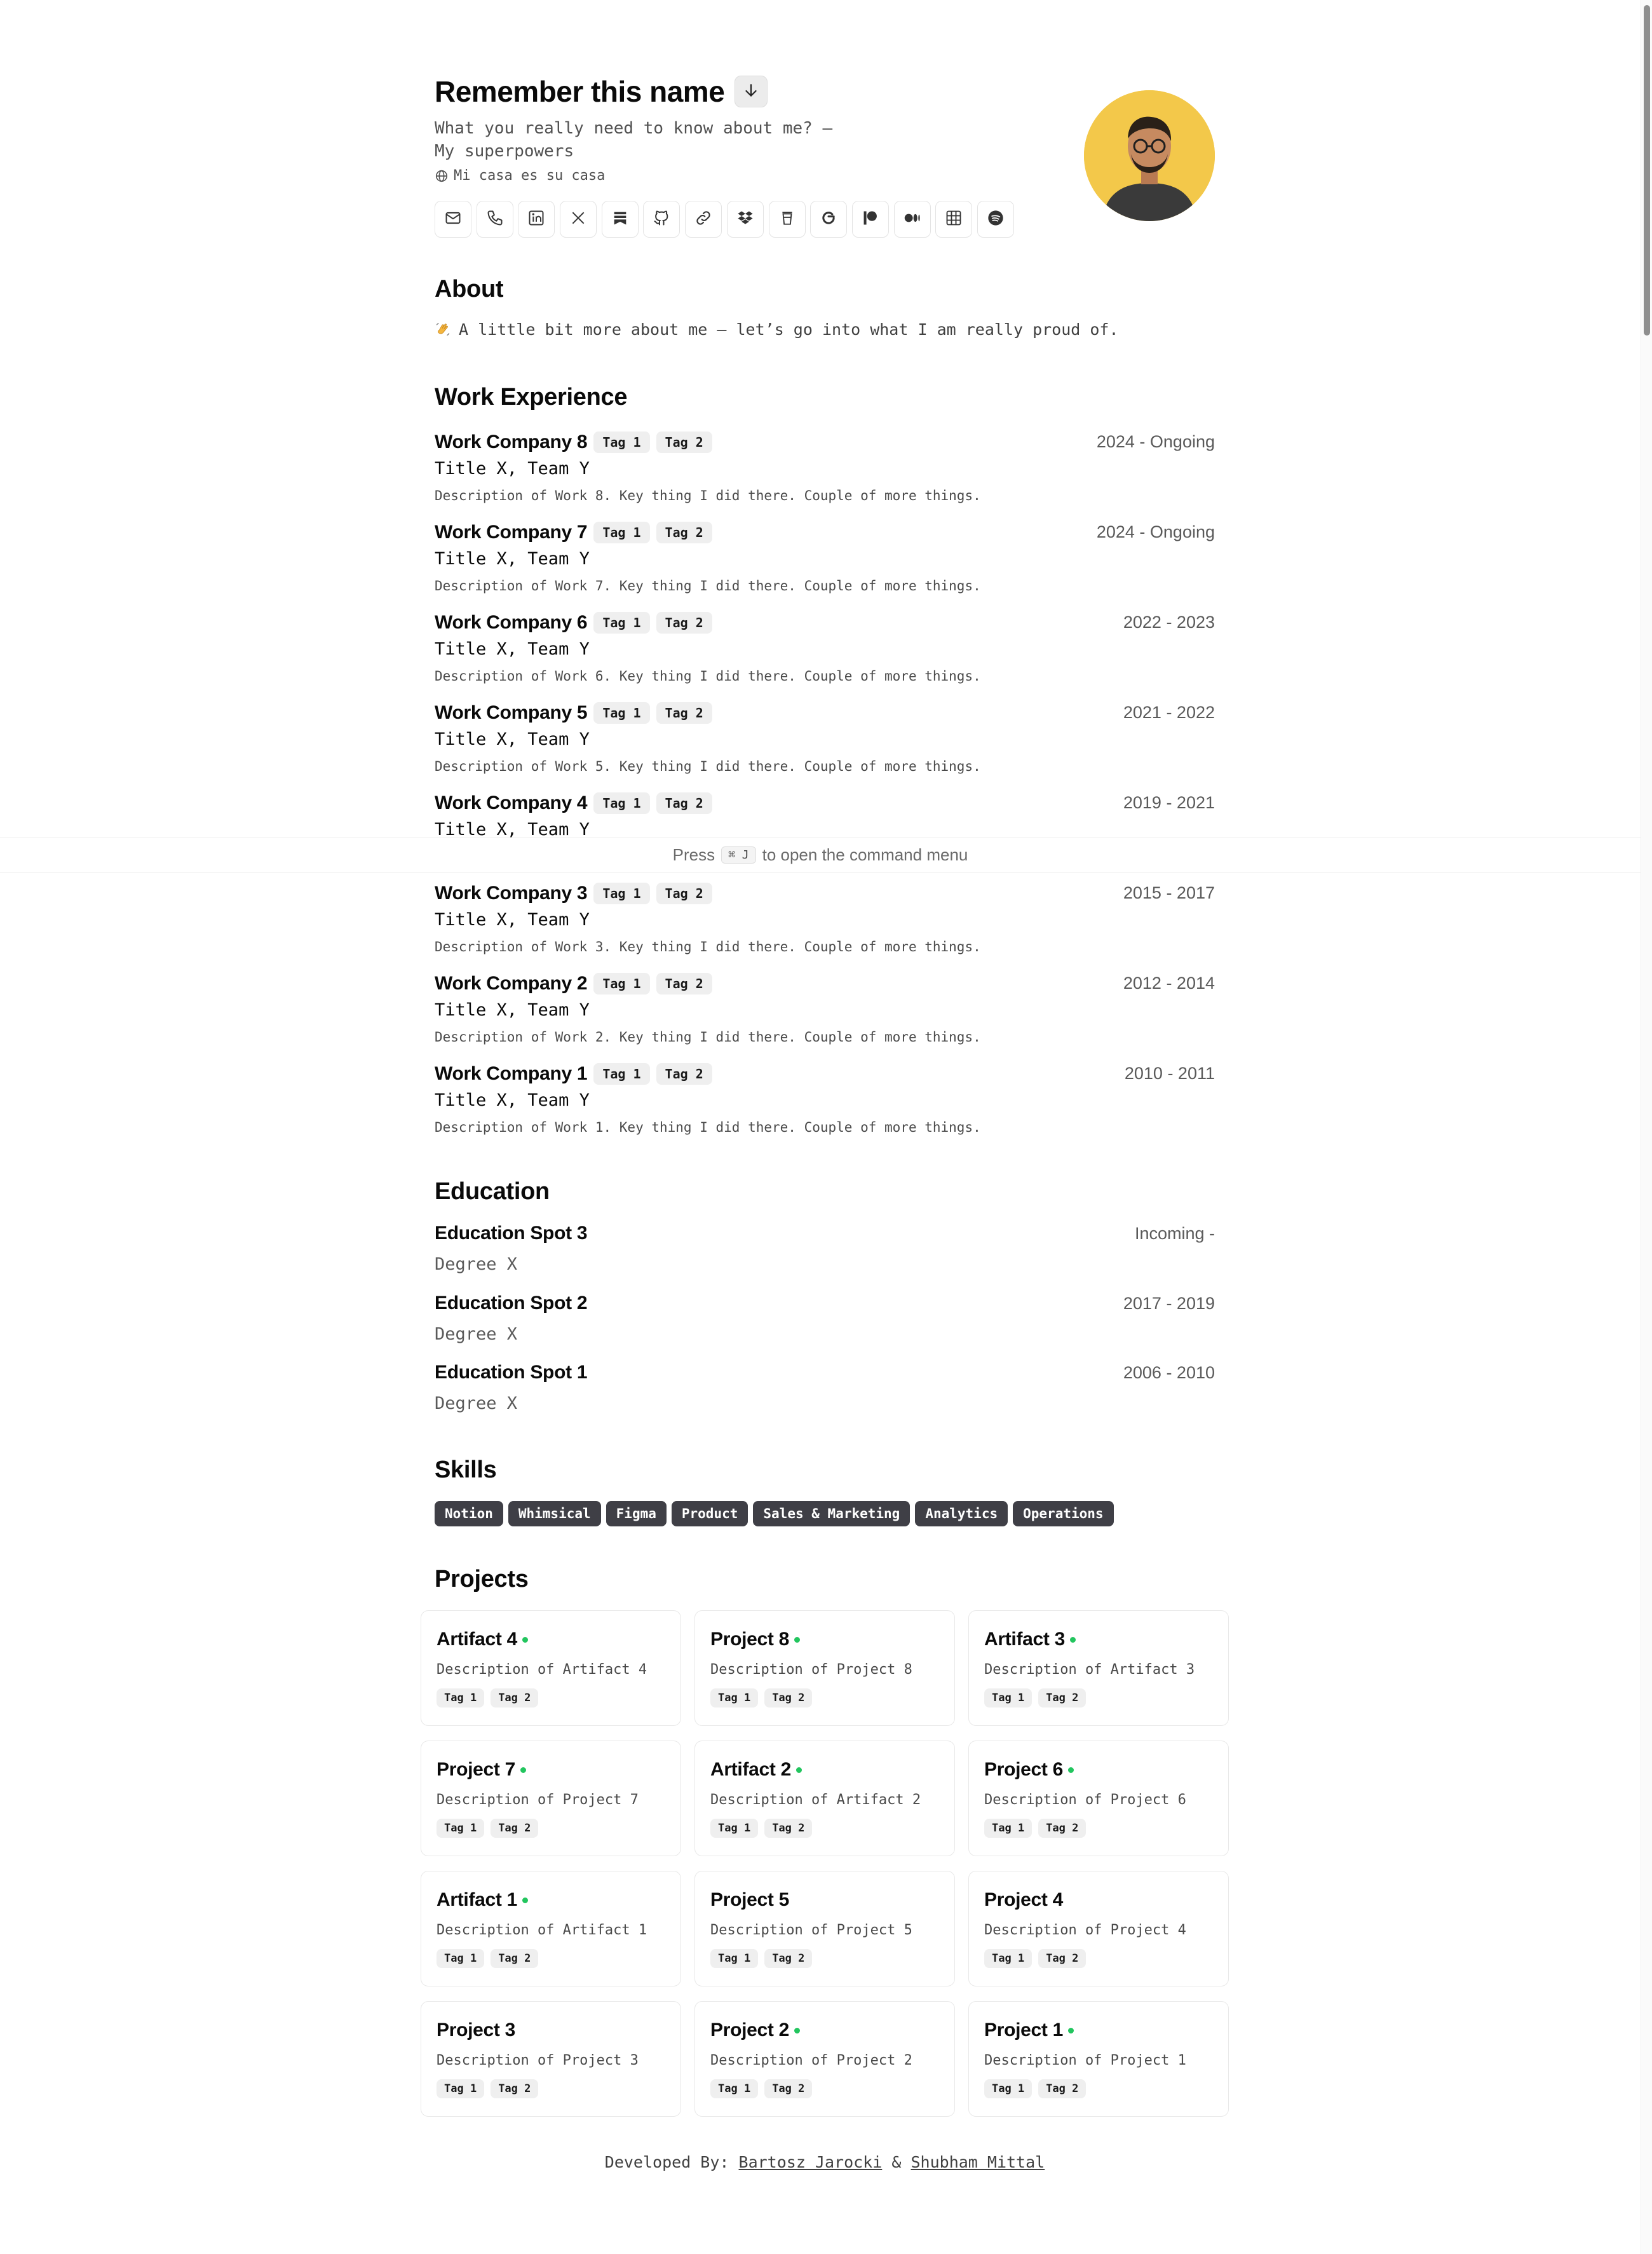  What do you see at coordinates (750, 1899) in the screenshot?
I see `project-name: Project 5` at bounding box center [750, 1899].